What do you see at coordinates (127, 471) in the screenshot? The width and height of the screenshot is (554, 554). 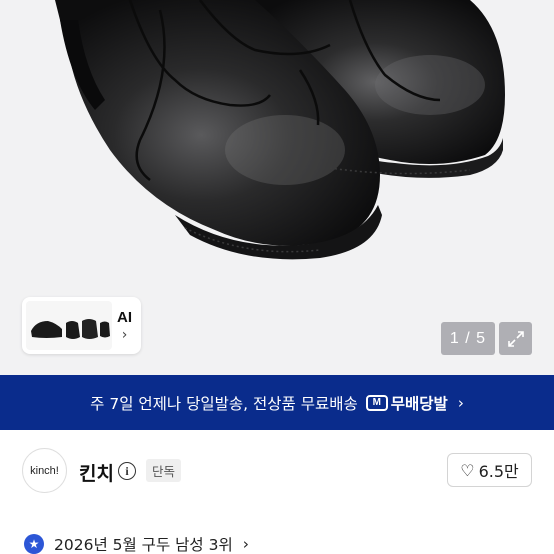 I see `info-icon: i` at bounding box center [127, 471].